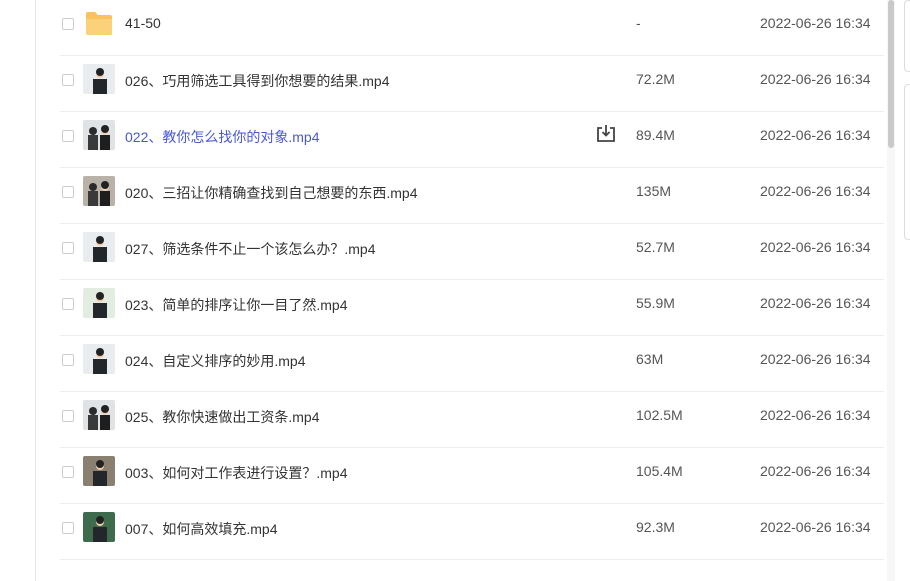  Describe the element at coordinates (236, 305) in the screenshot. I see `file-name: 023、简单的排序让你一目了然.mp4` at that location.